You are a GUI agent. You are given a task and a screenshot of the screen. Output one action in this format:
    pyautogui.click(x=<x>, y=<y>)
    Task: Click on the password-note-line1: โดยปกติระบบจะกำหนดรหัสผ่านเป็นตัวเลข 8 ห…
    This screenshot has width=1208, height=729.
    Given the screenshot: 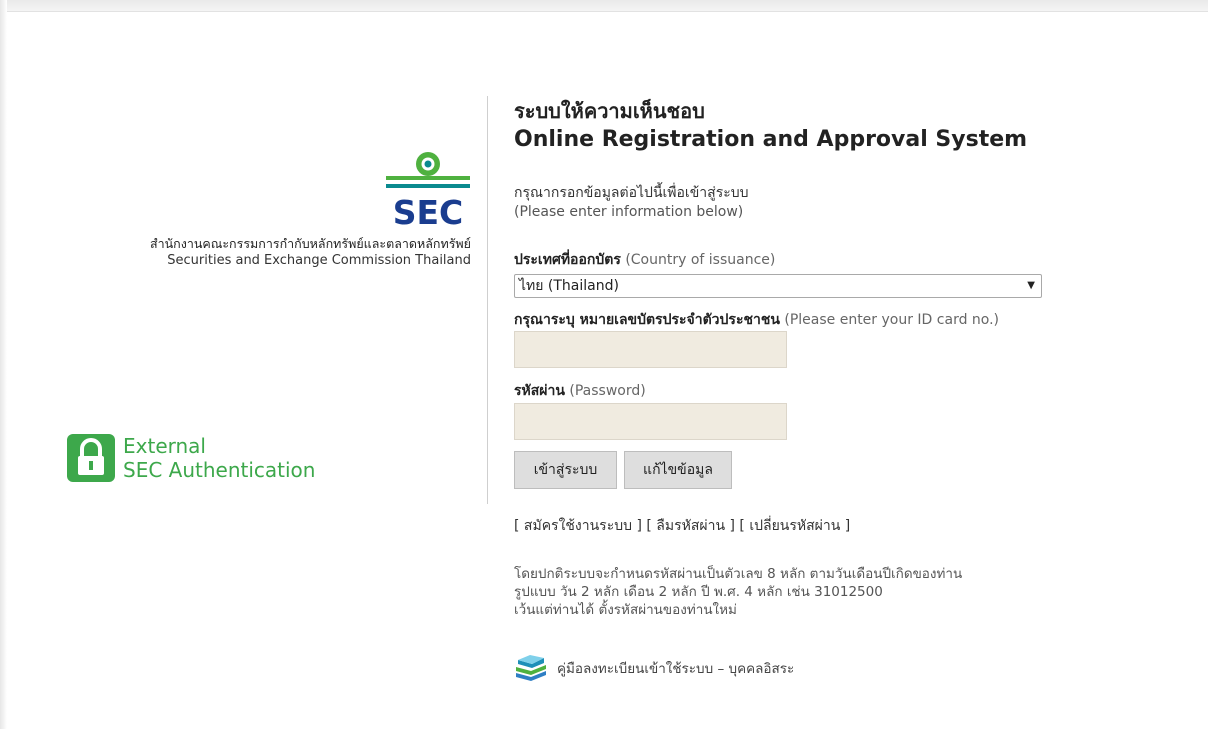 What is the action you would take?
    pyautogui.click(x=738, y=574)
    